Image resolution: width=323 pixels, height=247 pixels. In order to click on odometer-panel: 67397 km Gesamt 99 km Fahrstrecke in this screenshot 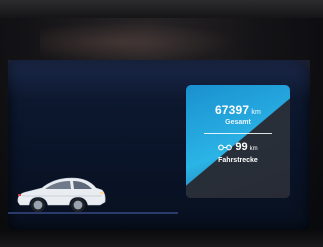, I will do `click(238, 141)`.